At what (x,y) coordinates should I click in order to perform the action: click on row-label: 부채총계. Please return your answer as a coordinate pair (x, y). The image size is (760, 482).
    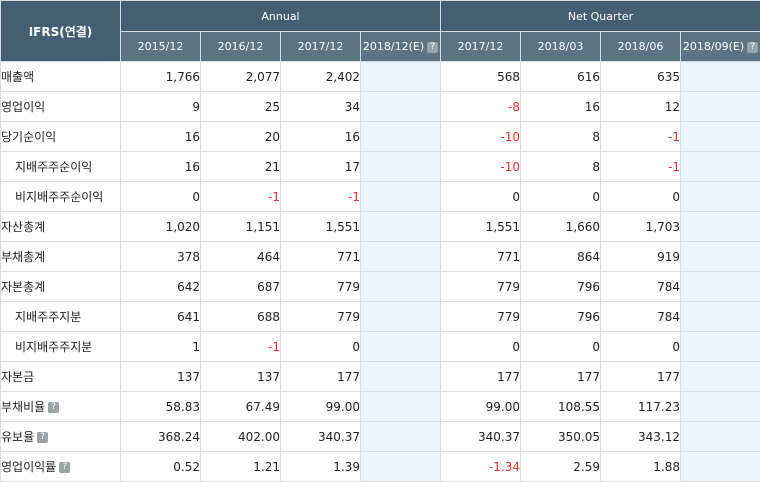
    Looking at the image, I should click on (23, 257).